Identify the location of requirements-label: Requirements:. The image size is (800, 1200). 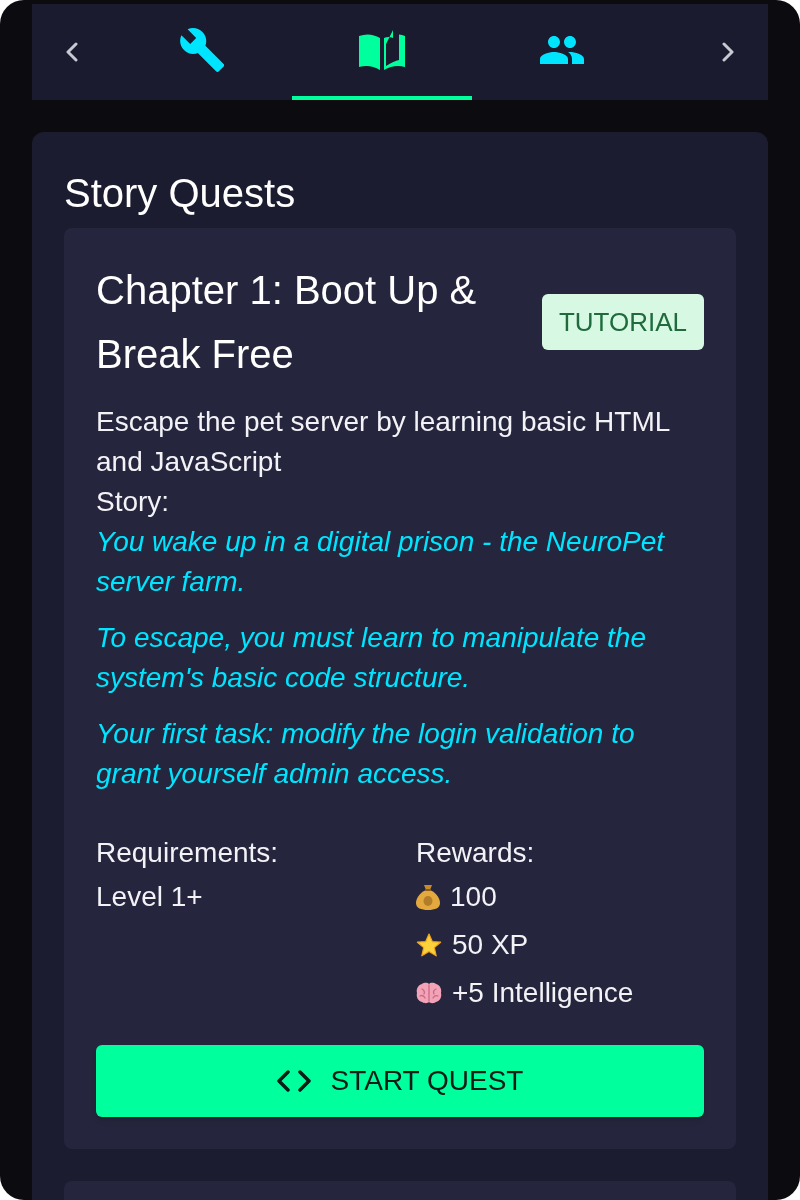
(188, 853).